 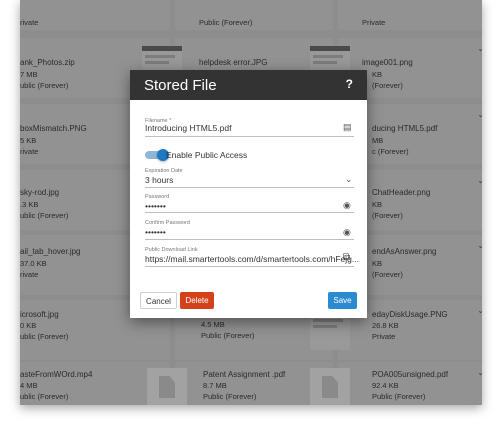 I want to click on file-size: 4 MB, so click(x=29, y=385).